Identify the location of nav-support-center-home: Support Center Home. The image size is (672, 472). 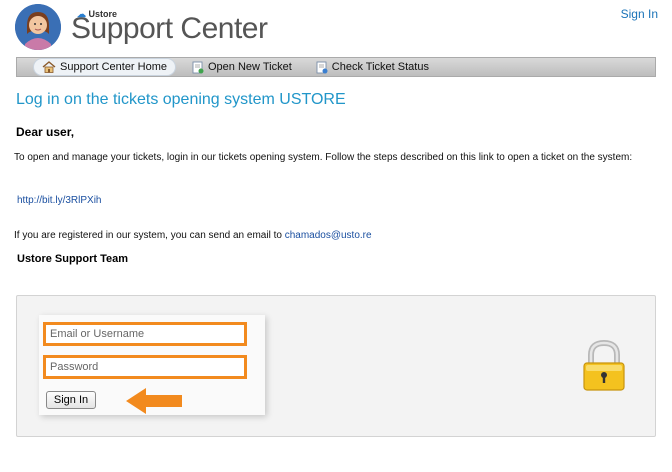
(104, 67).